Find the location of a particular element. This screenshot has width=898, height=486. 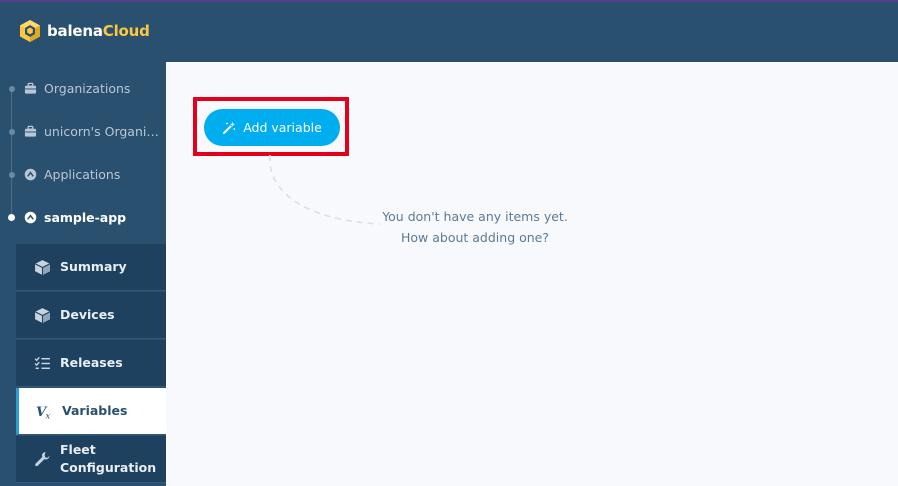

menu-item-label: Variables is located at coordinates (95, 410).